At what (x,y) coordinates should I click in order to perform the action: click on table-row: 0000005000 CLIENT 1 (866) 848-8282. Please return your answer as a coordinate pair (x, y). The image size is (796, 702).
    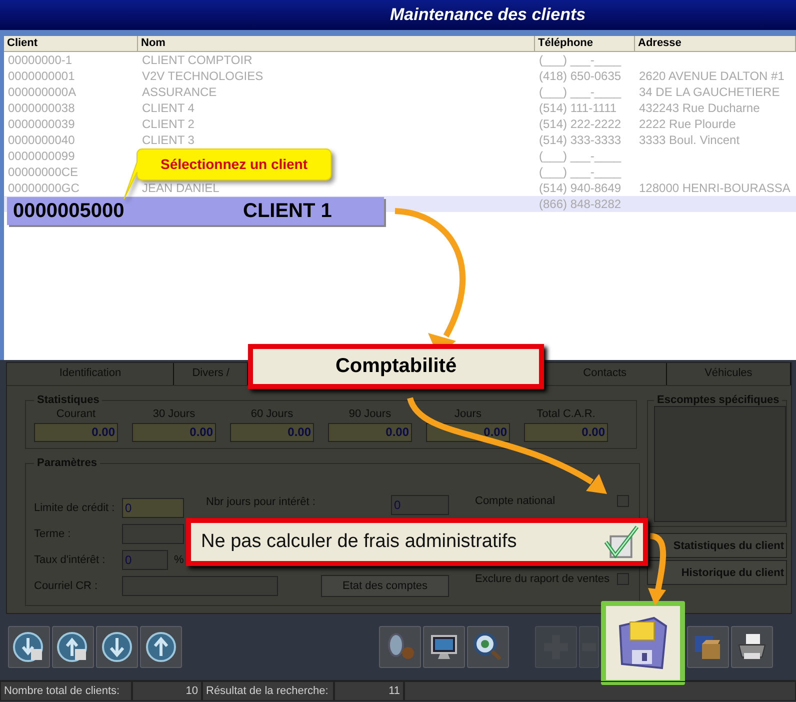
    Looking at the image, I should click on (400, 211).